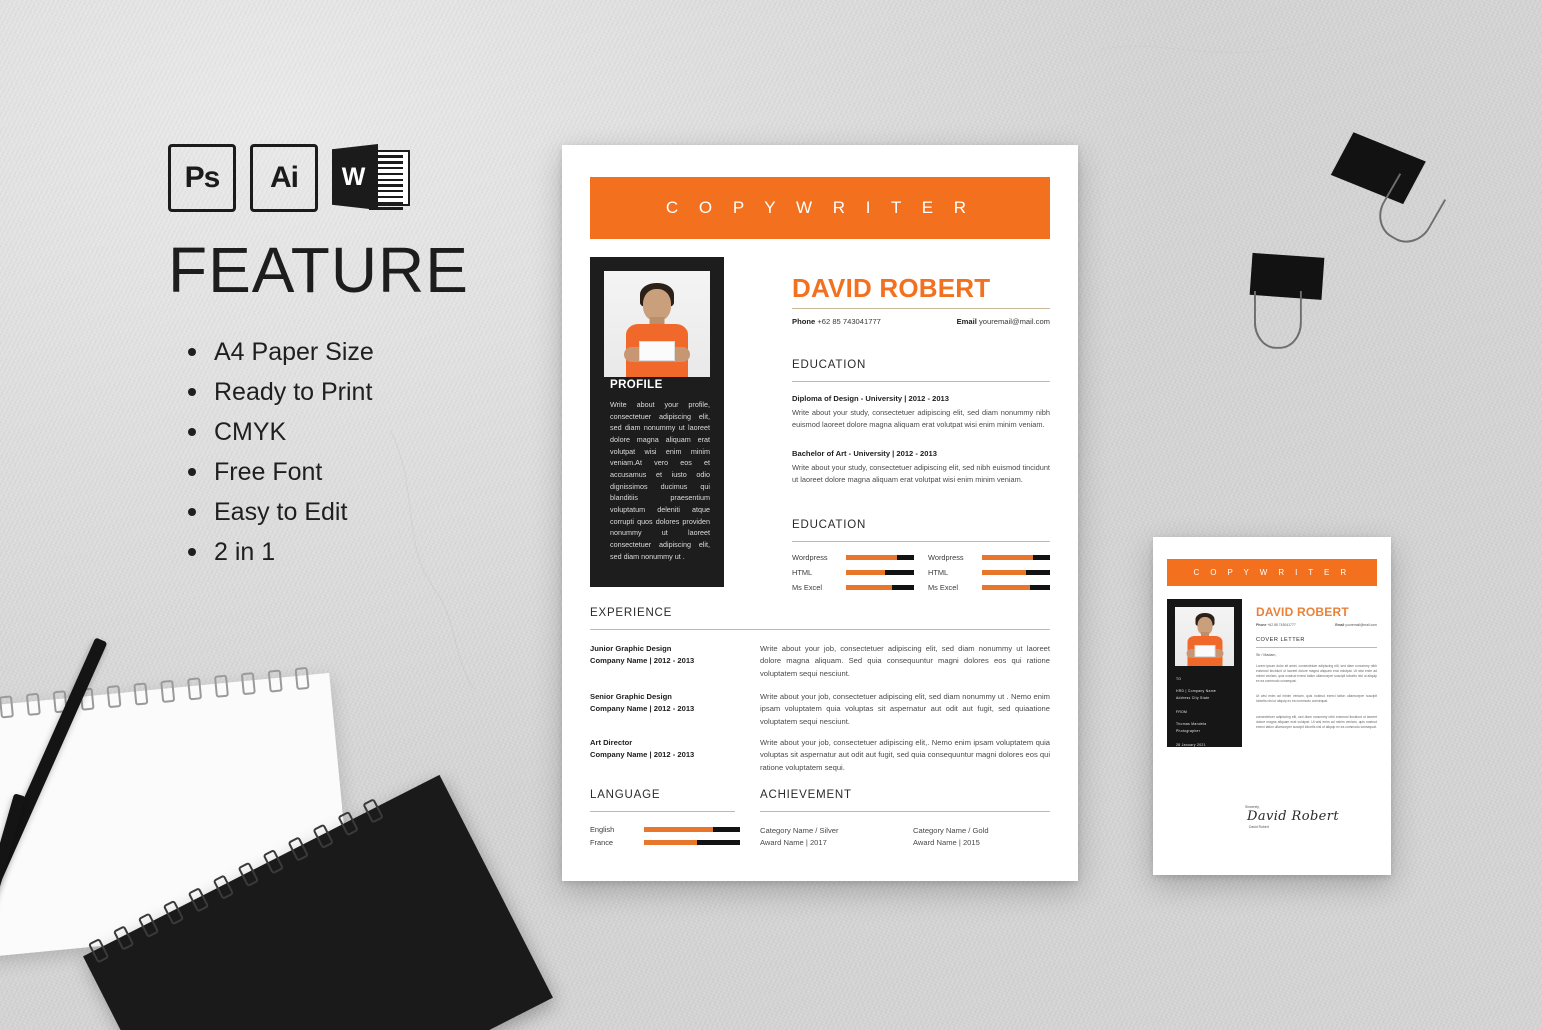  Describe the element at coordinates (1340, 625) in the screenshot. I see `cover-email-label: Email` at that location.